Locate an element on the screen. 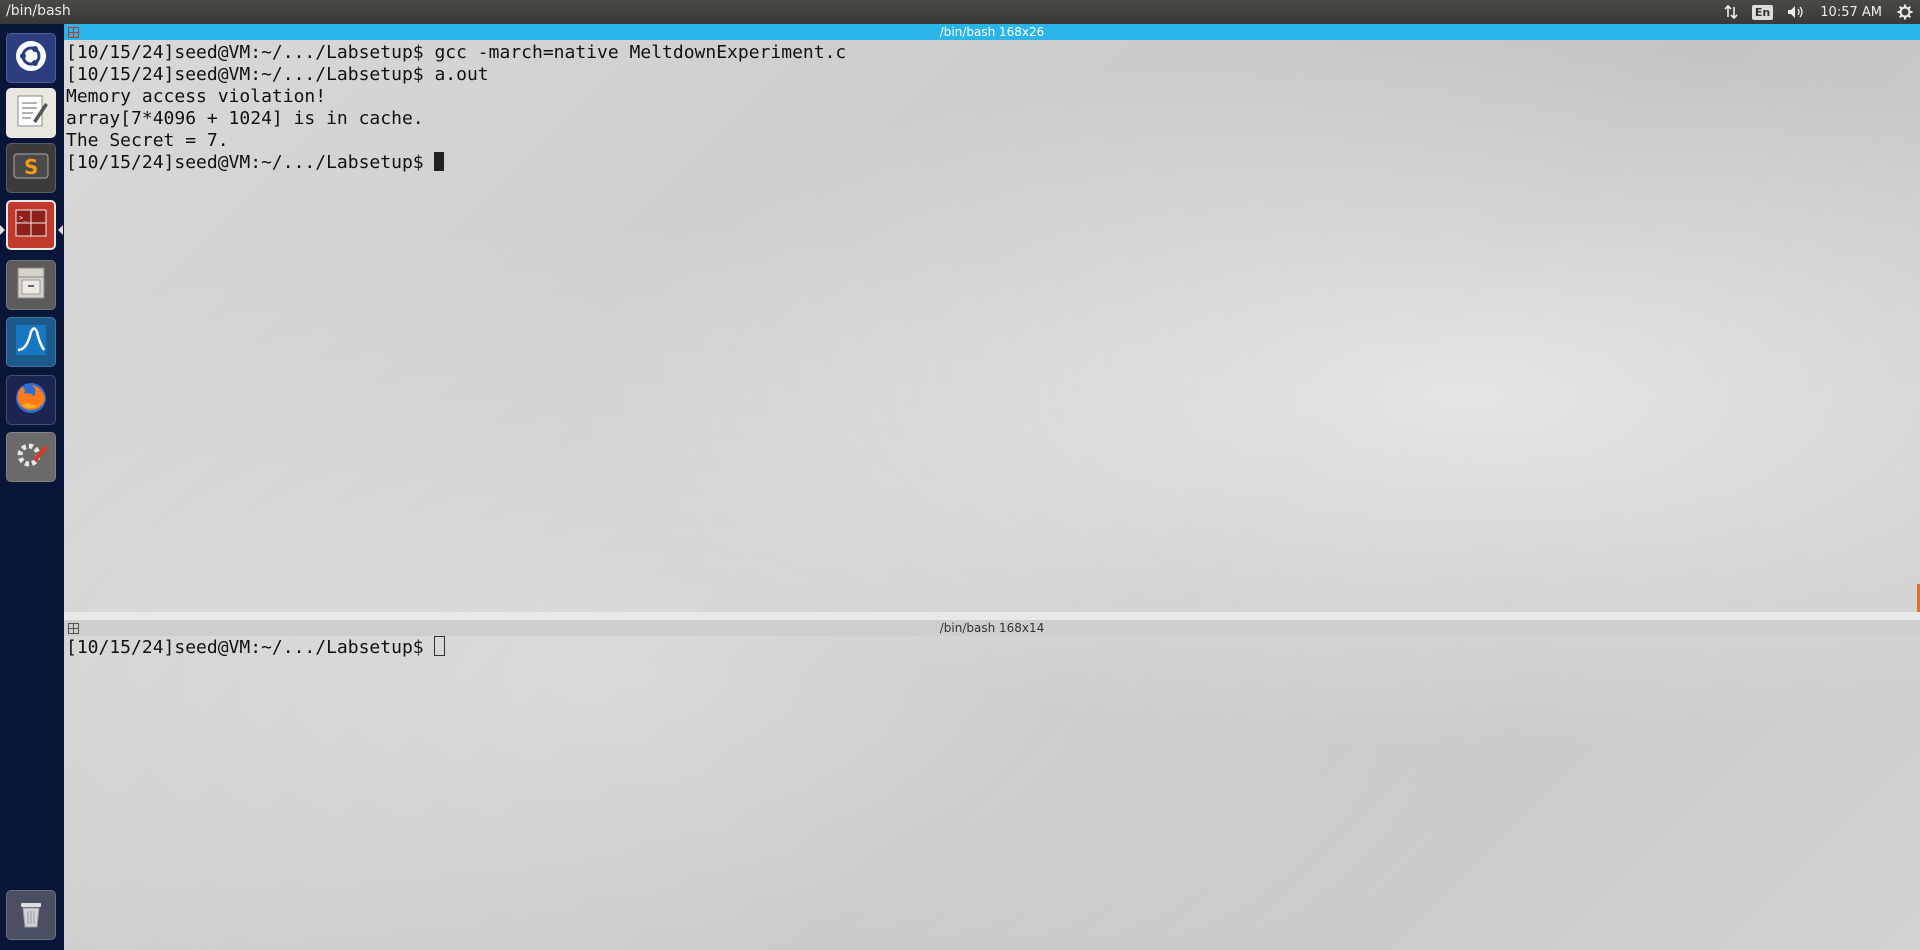  terminal-line: array[7*4096 + 1024] is in cache. is located at coordinates (245, 118).